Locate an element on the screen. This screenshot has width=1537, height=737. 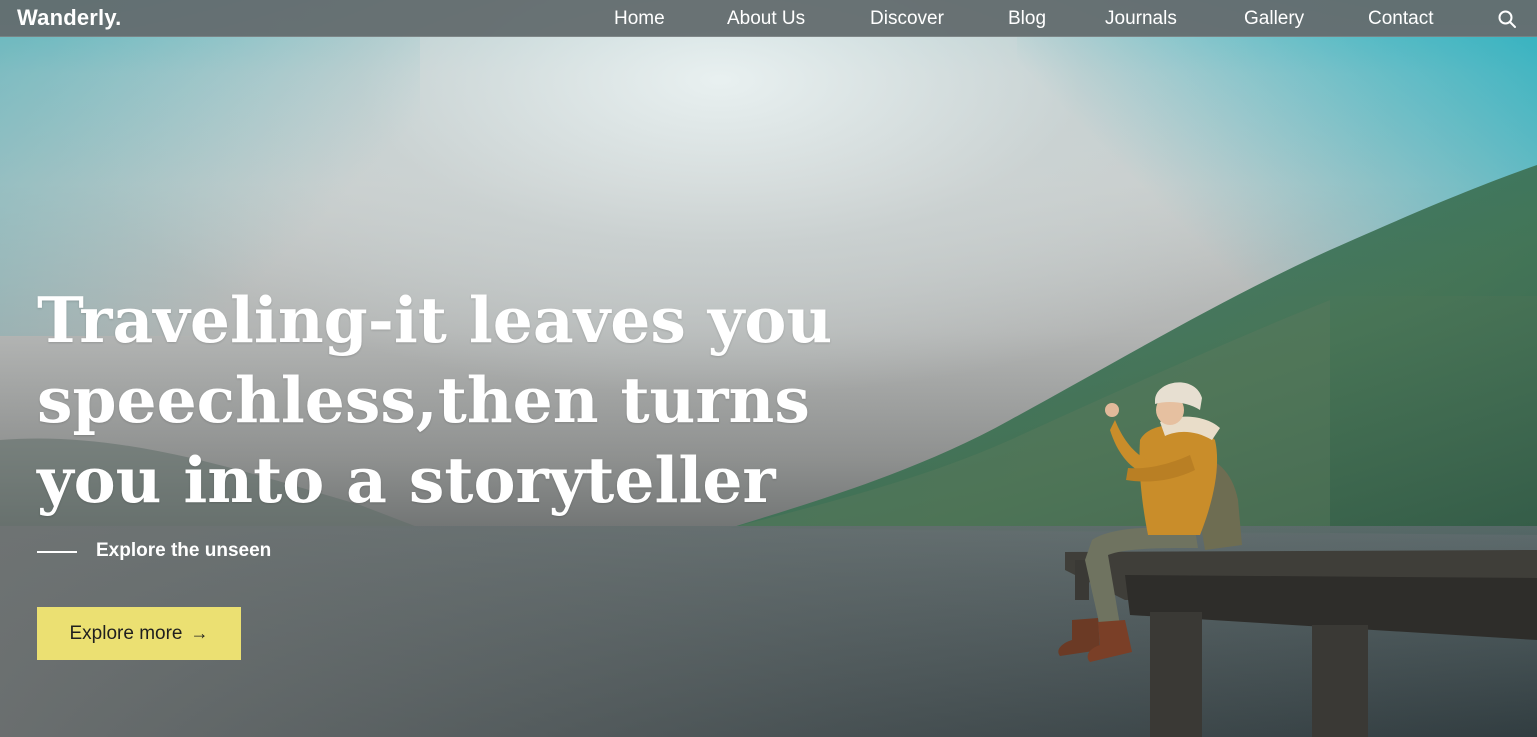
headline-line-1: Traveling-it leaves you is located at coordinates (435, 320).